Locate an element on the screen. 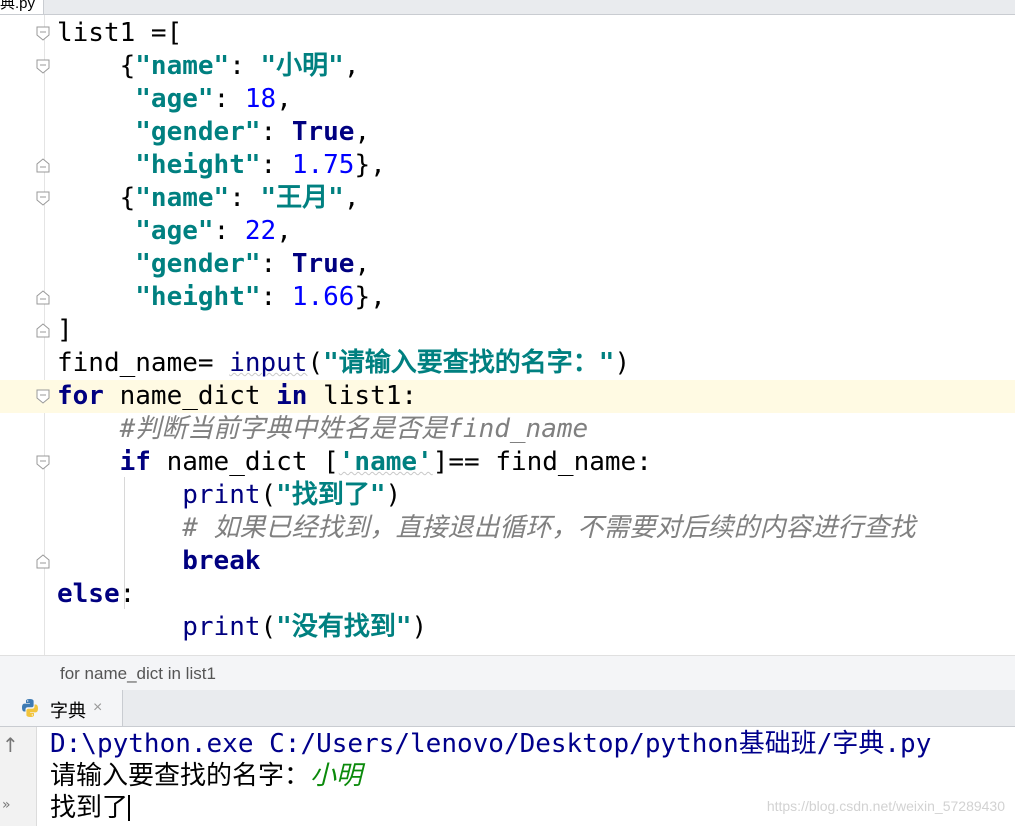 The image size is (1015, 826). code-text: # 如果已经找到，直接退出循环，不需要对后续的内容进行查找 is located at coordinates (486, 528).